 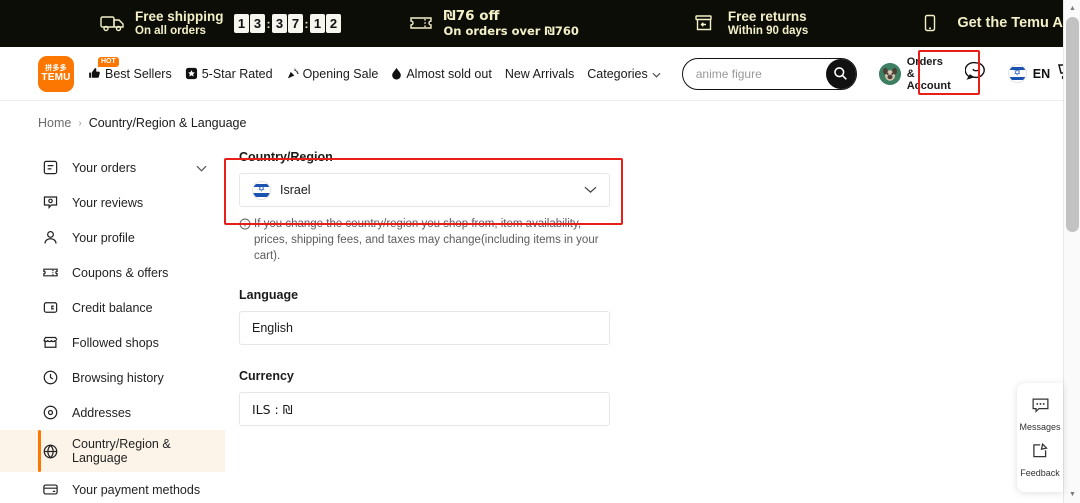 I want to click on scroll-down-arrow: ▼, so click(x=1072, y=494).